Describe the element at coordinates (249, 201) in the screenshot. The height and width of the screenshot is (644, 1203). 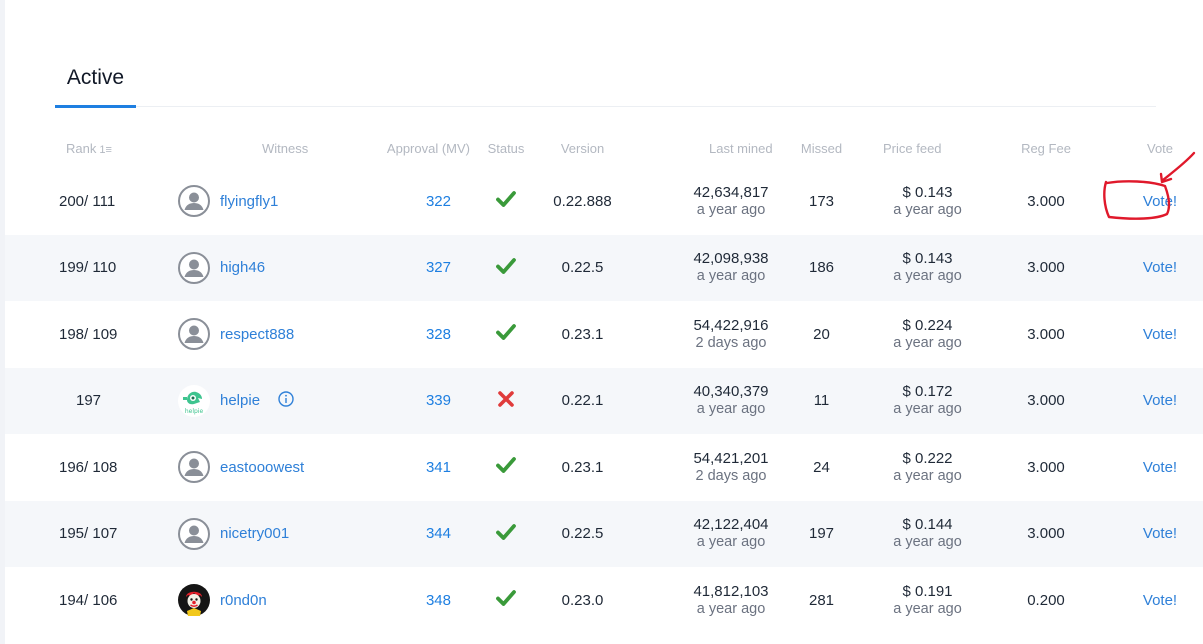
I see `witness-name-link: flyingfly1` at that location.